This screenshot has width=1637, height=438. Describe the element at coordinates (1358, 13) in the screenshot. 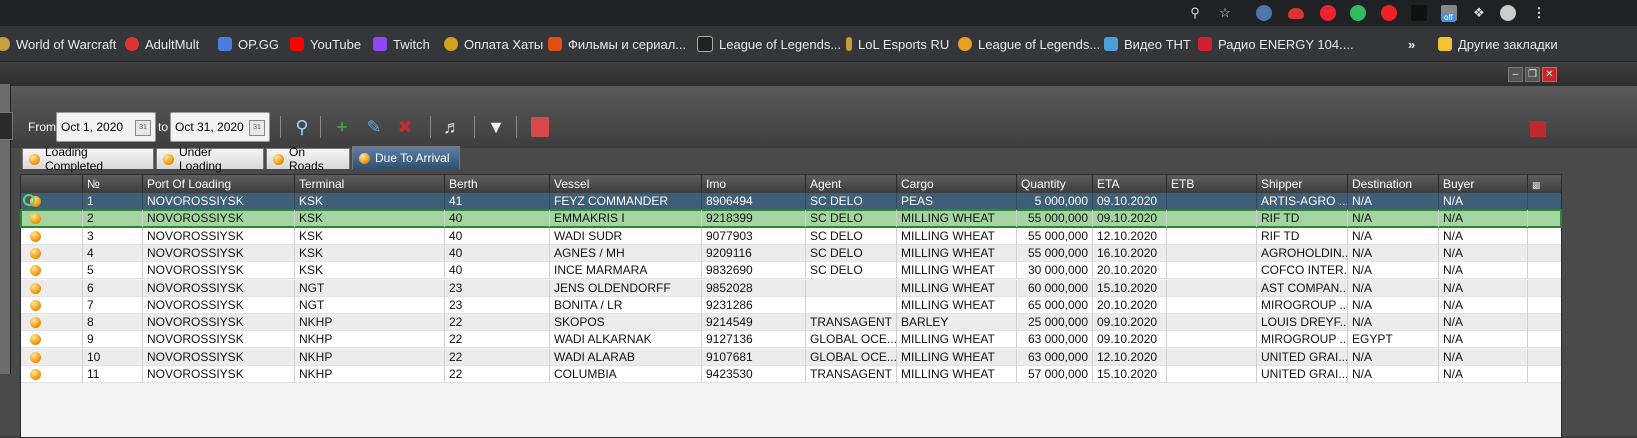

I see `evernote-icon` at that location.